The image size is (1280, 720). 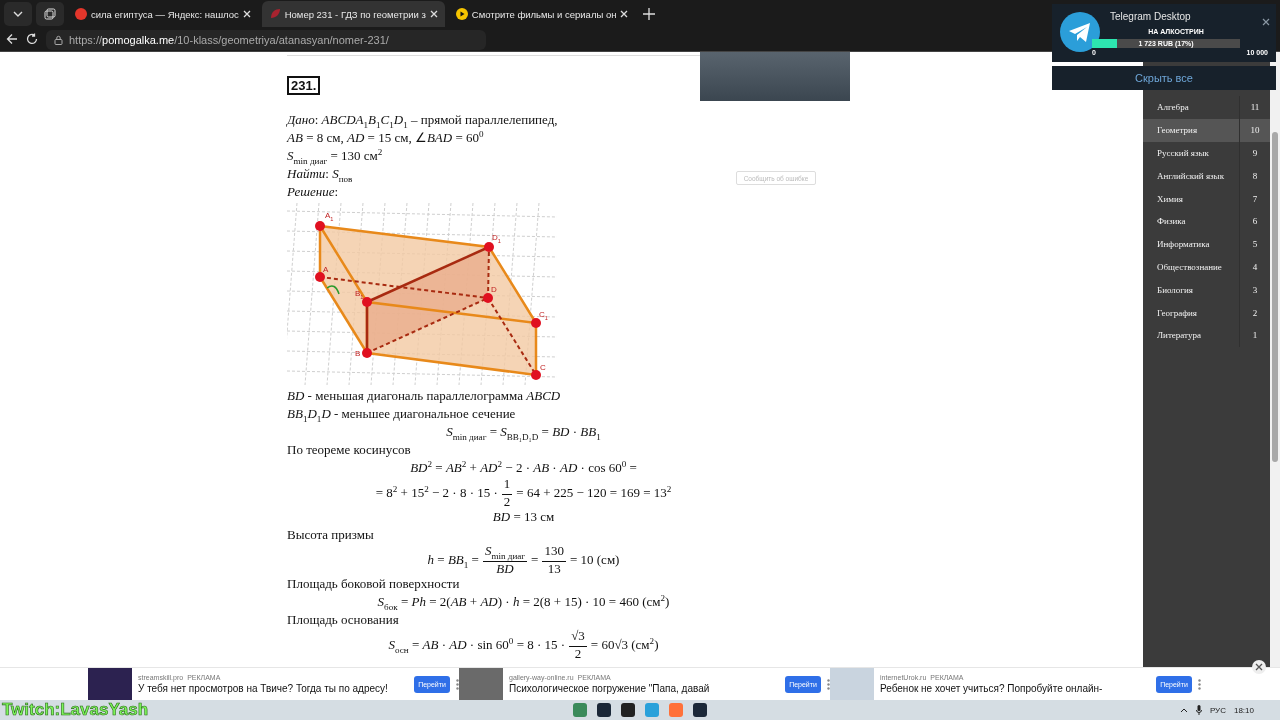 I want to click on formula: S$_{бок}$ = Ph = 2(AB + AD) · h = 2(8 + 15) · 10 = 460 (см$^{2}$), so click(x=523, y=602).